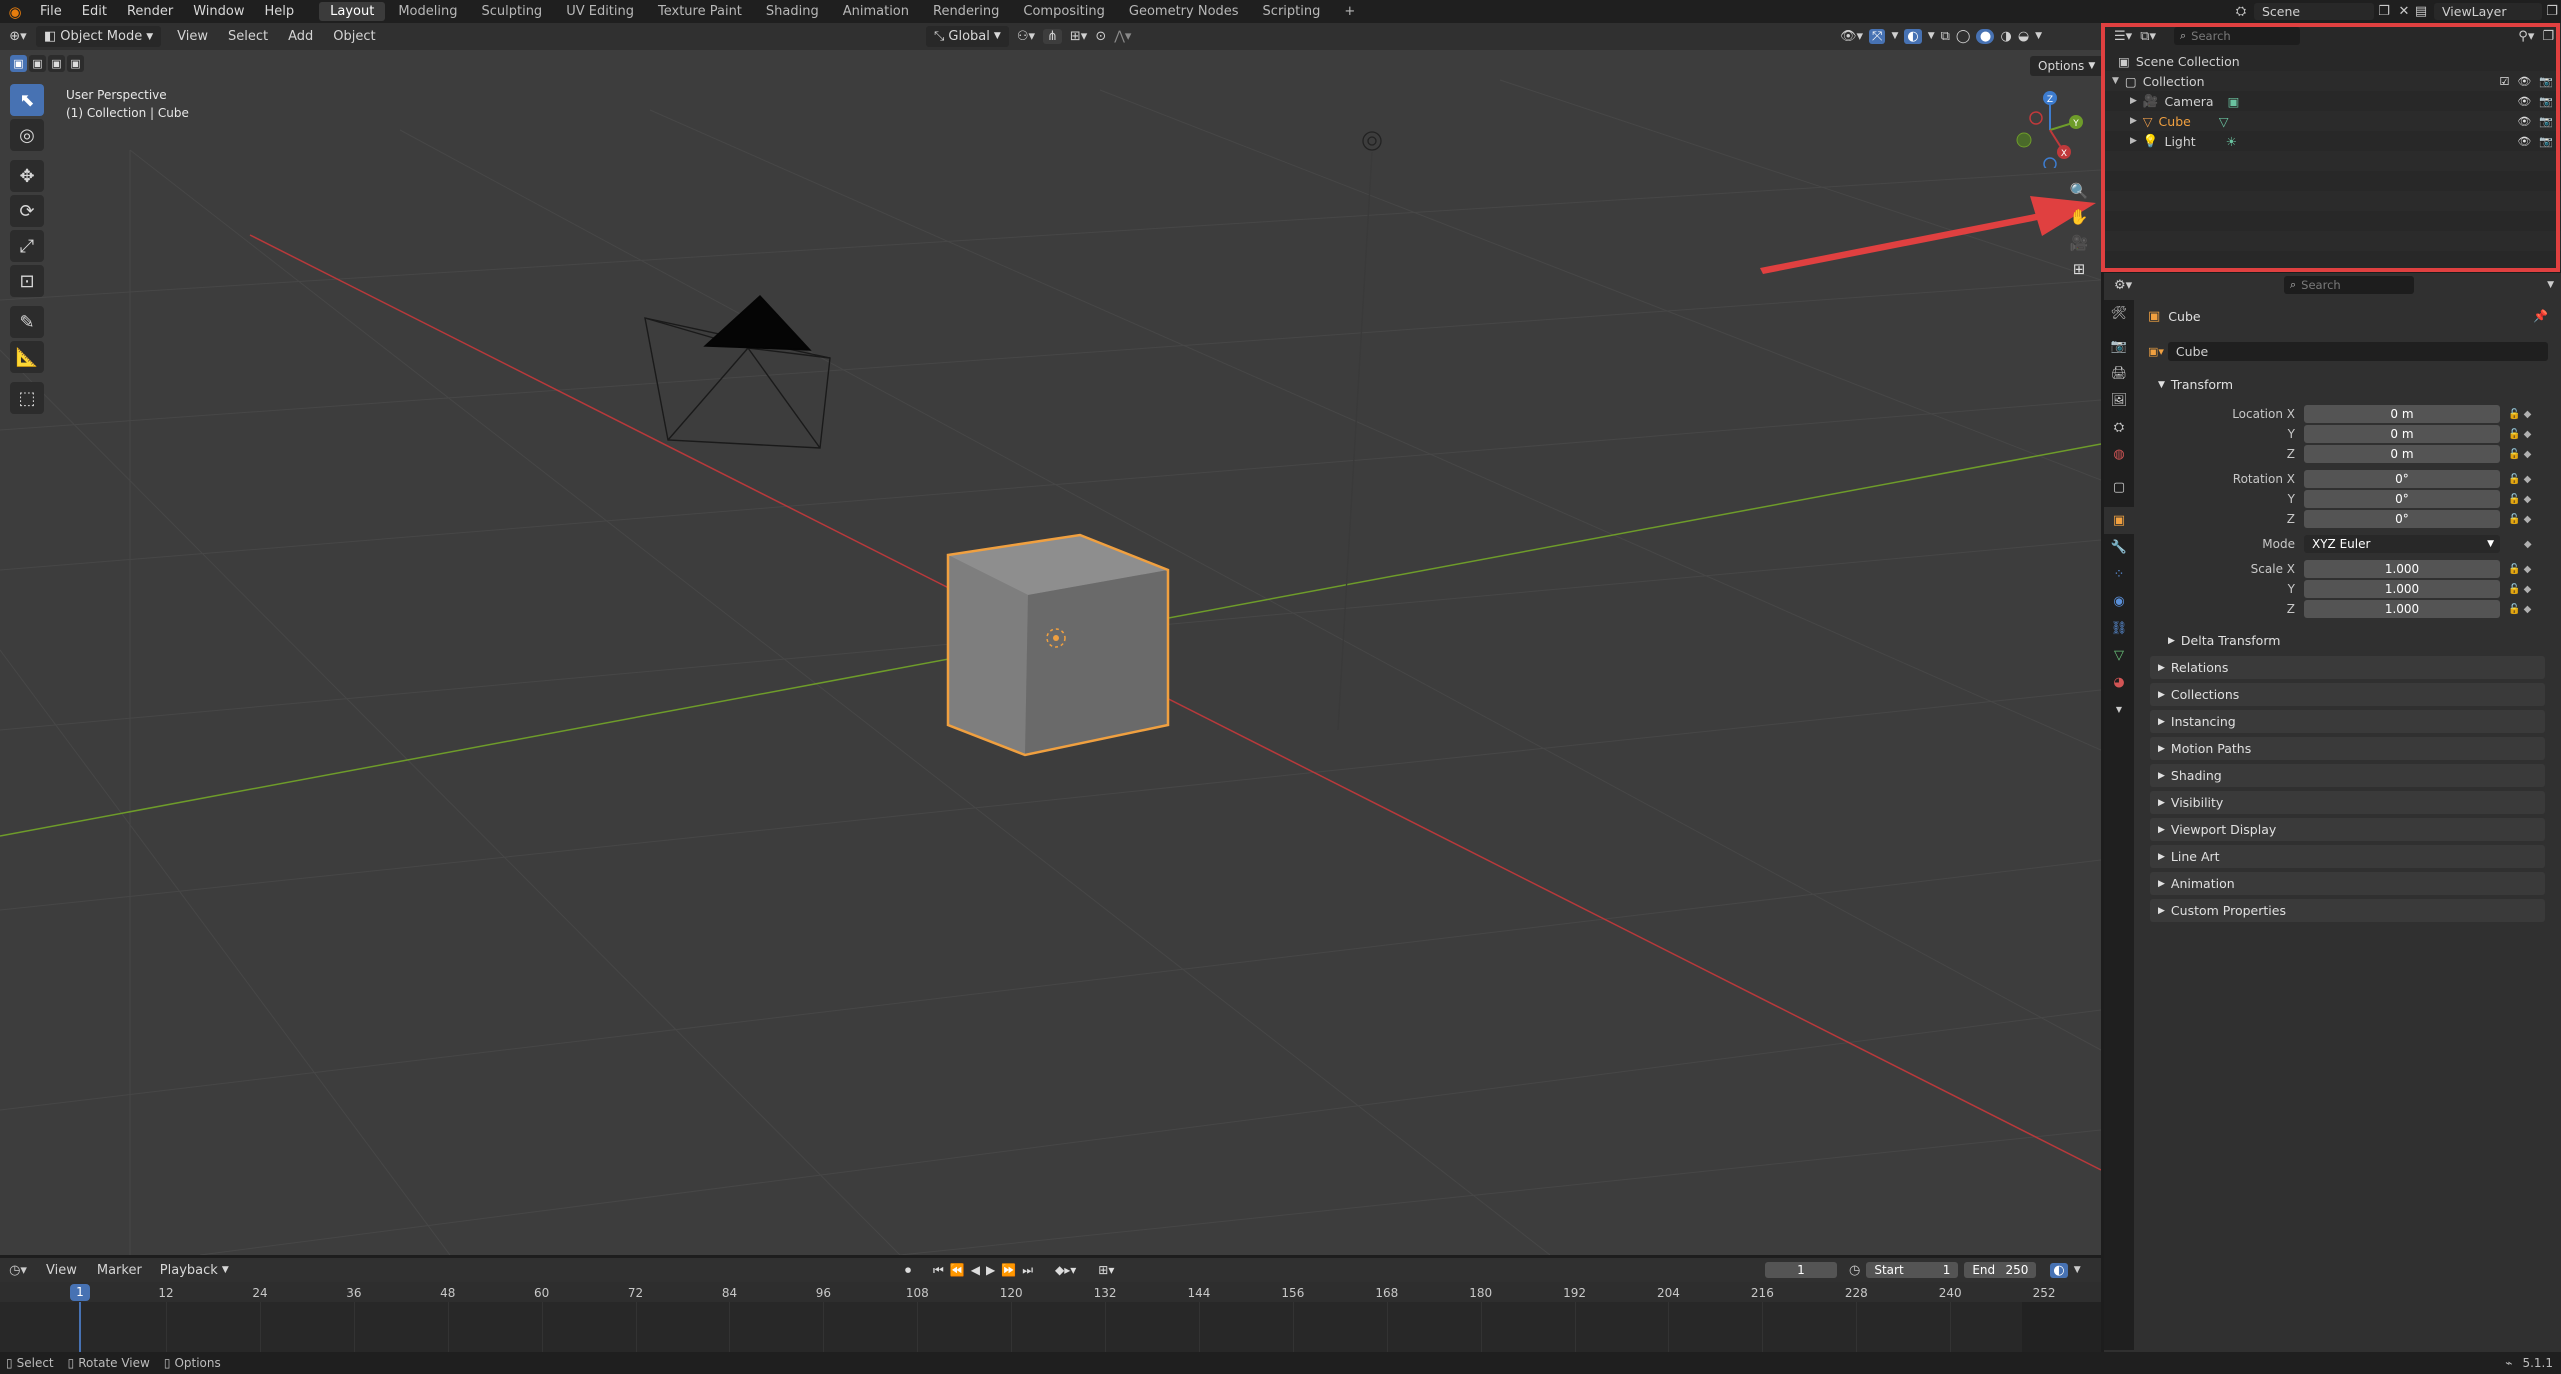 The image size is (2561, 1374). I want to click on scale-tool-icon: ⤢, so click(27, 246).